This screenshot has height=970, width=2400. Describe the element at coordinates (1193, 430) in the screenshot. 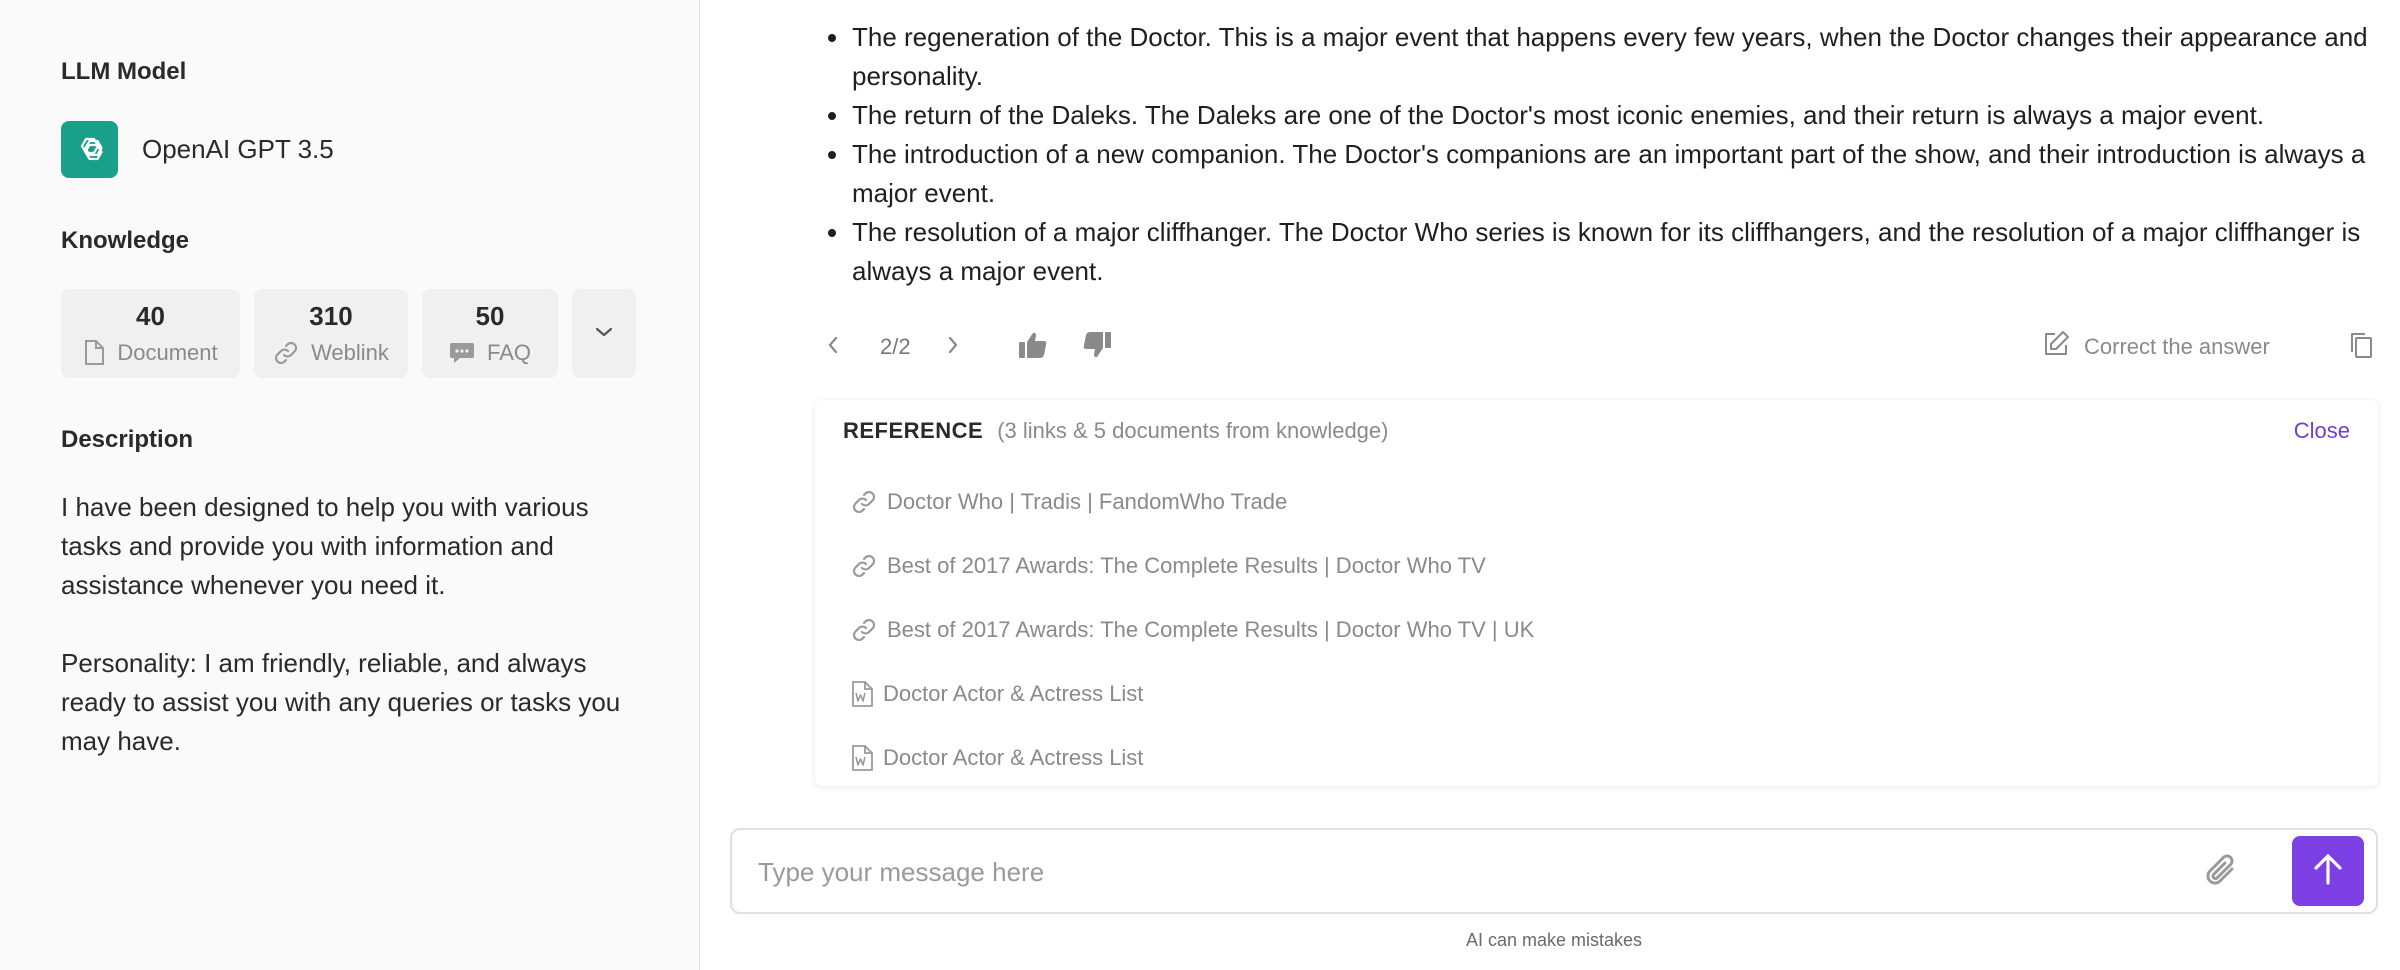

I see `reference-summary: (3 links & 5 documents from knowledge)` at that location.